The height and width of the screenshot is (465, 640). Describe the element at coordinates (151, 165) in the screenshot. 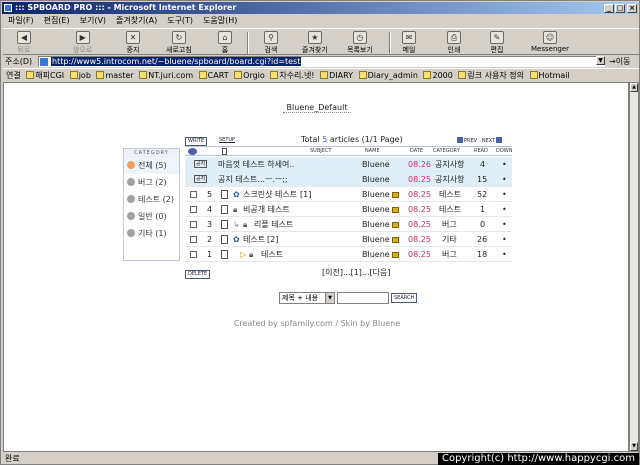

I see `category-item-all: 전체 (5)` at that location.